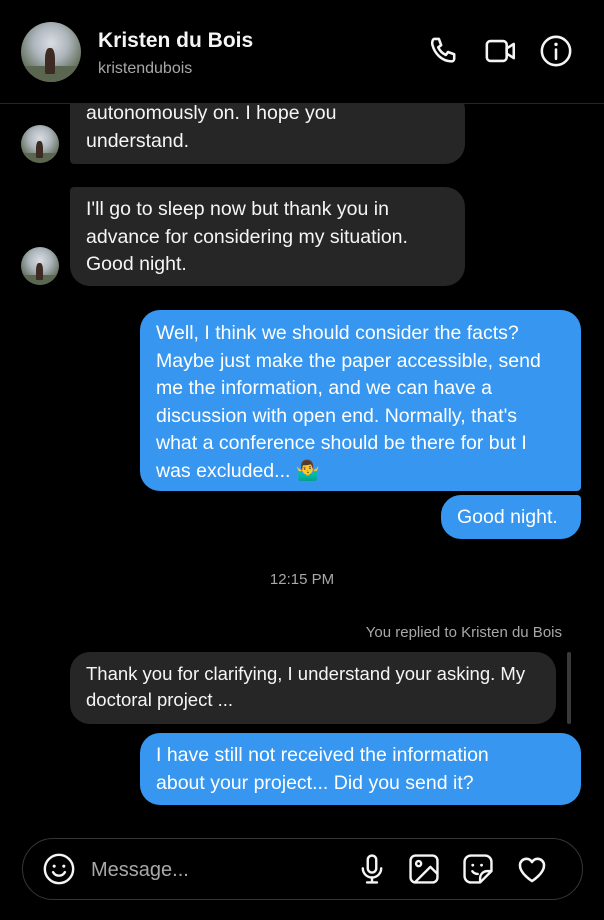 The width and height of the screenshot is (604, 920). I want to click on reply-quote-bar, so click(569, 688).